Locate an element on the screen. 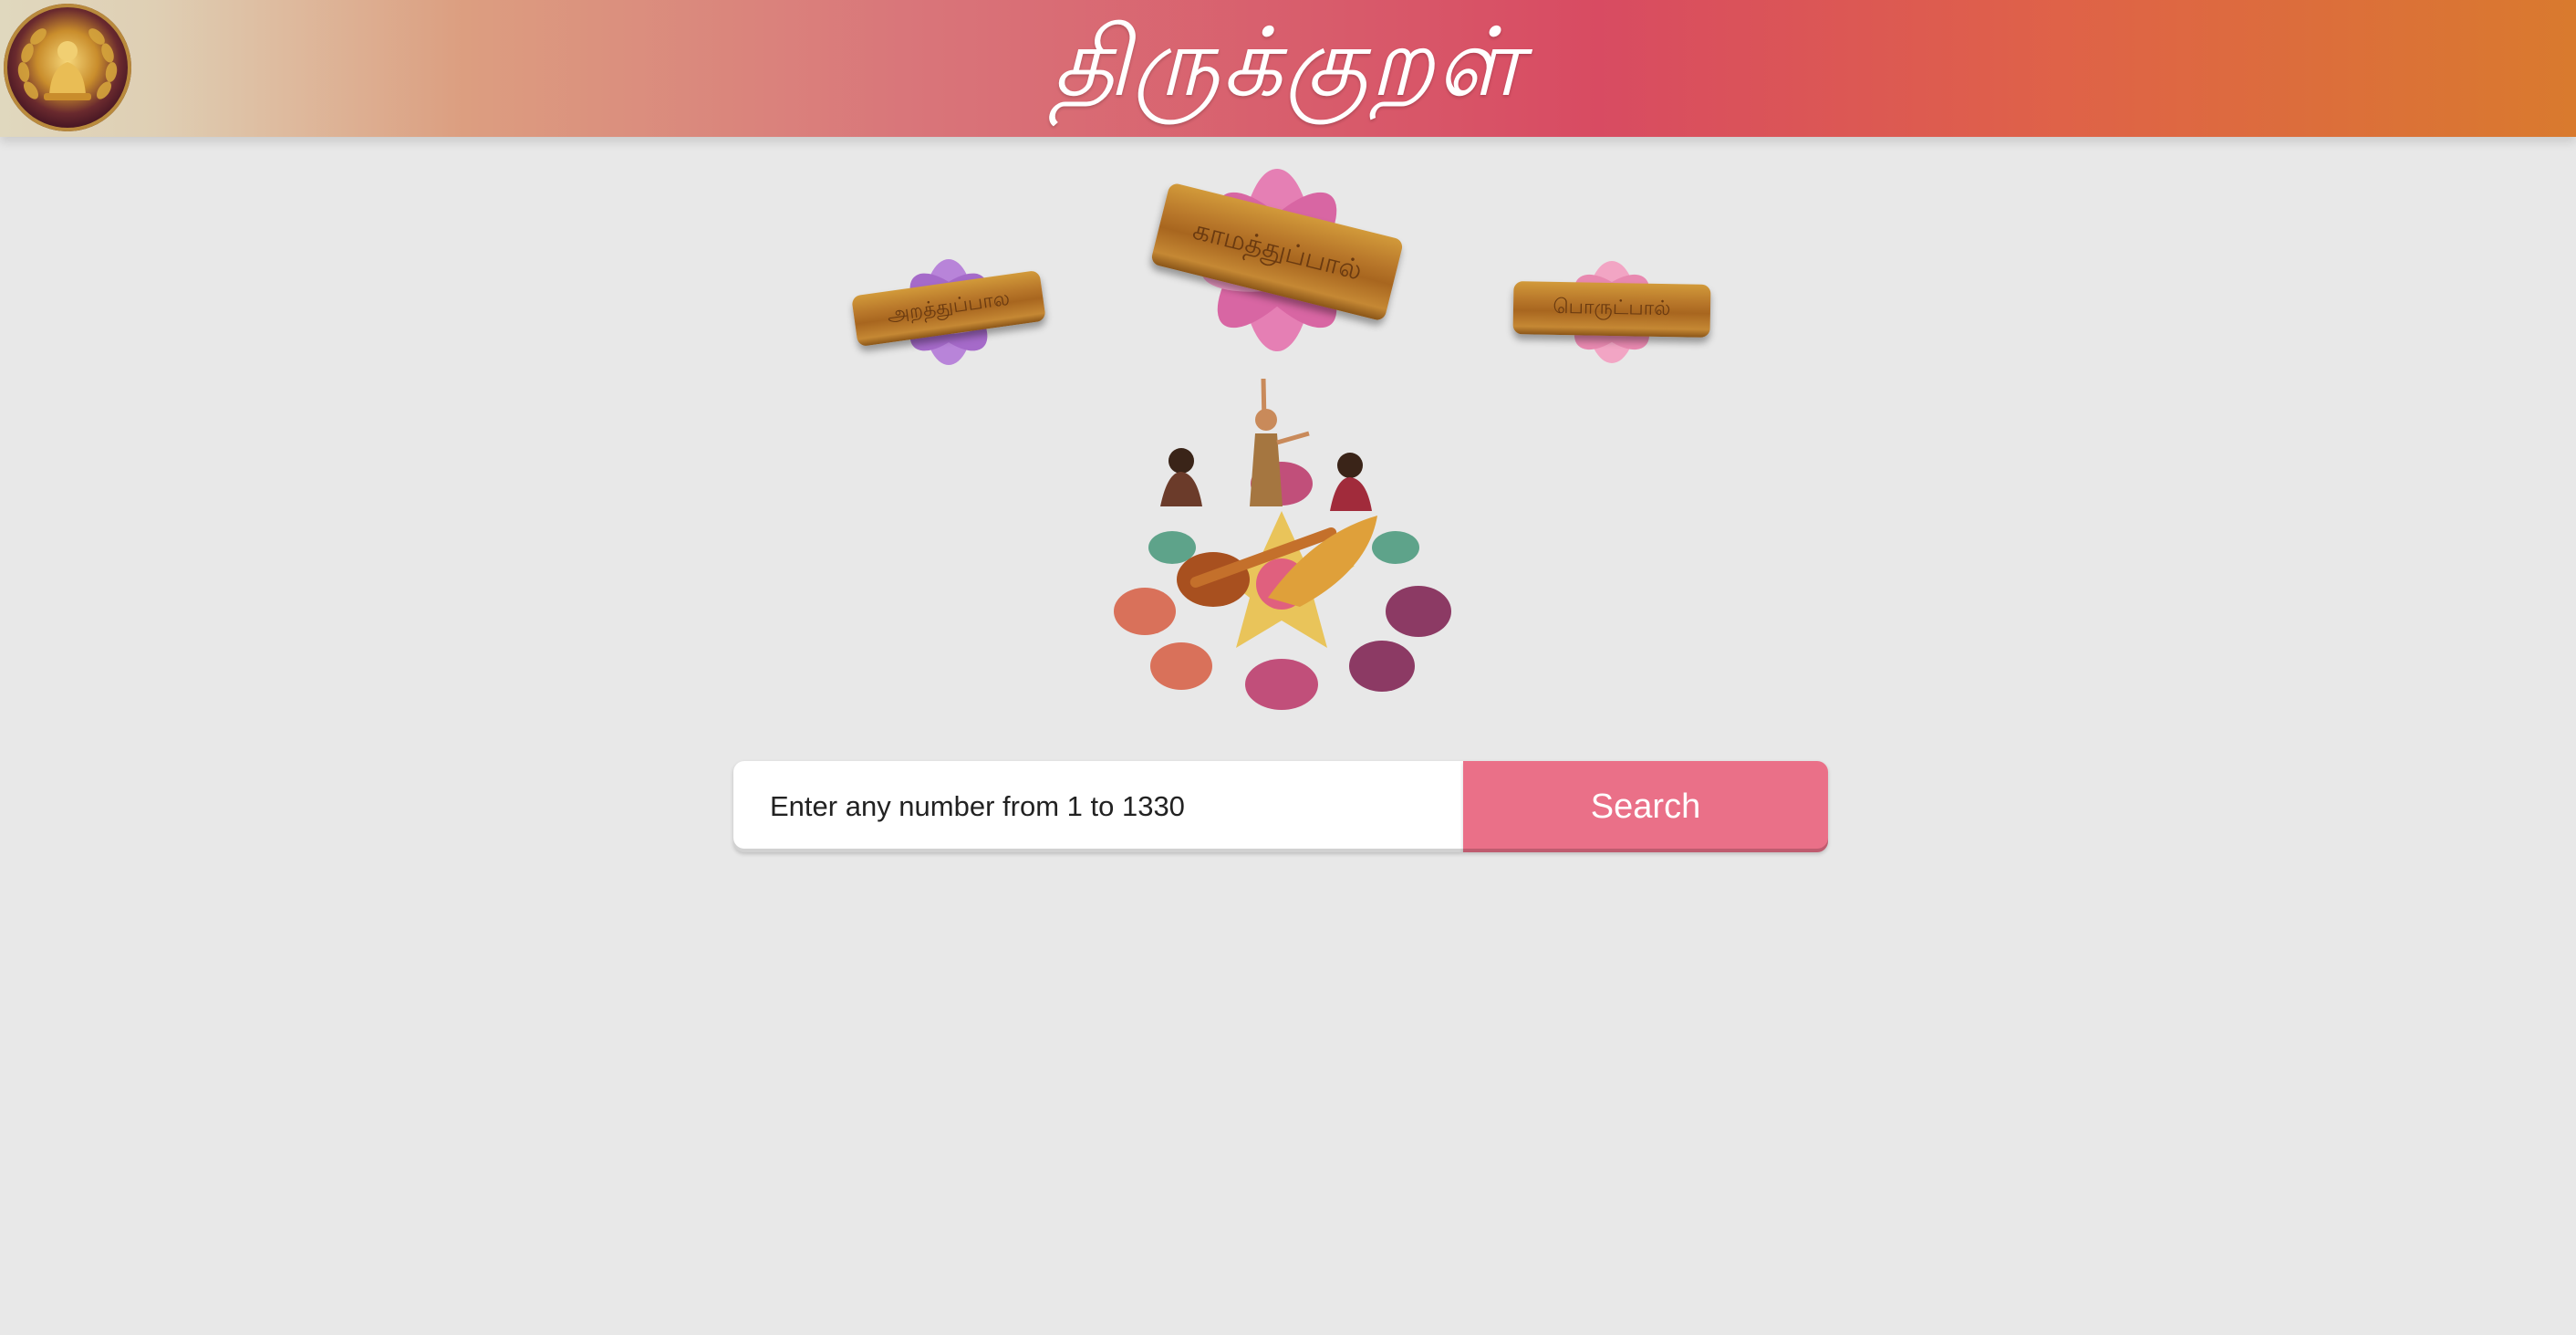 The image size is (2576, 1335). section-porul: பொருட்பால் is located at coordinates (1612, 312).